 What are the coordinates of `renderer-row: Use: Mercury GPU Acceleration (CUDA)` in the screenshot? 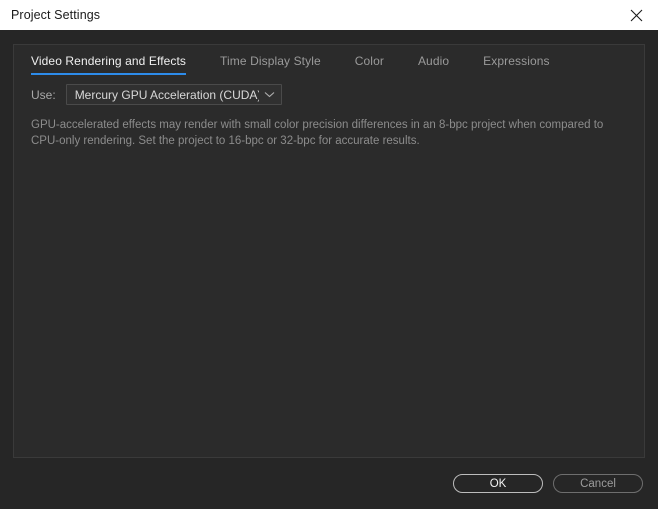 It's located at (156, 94).